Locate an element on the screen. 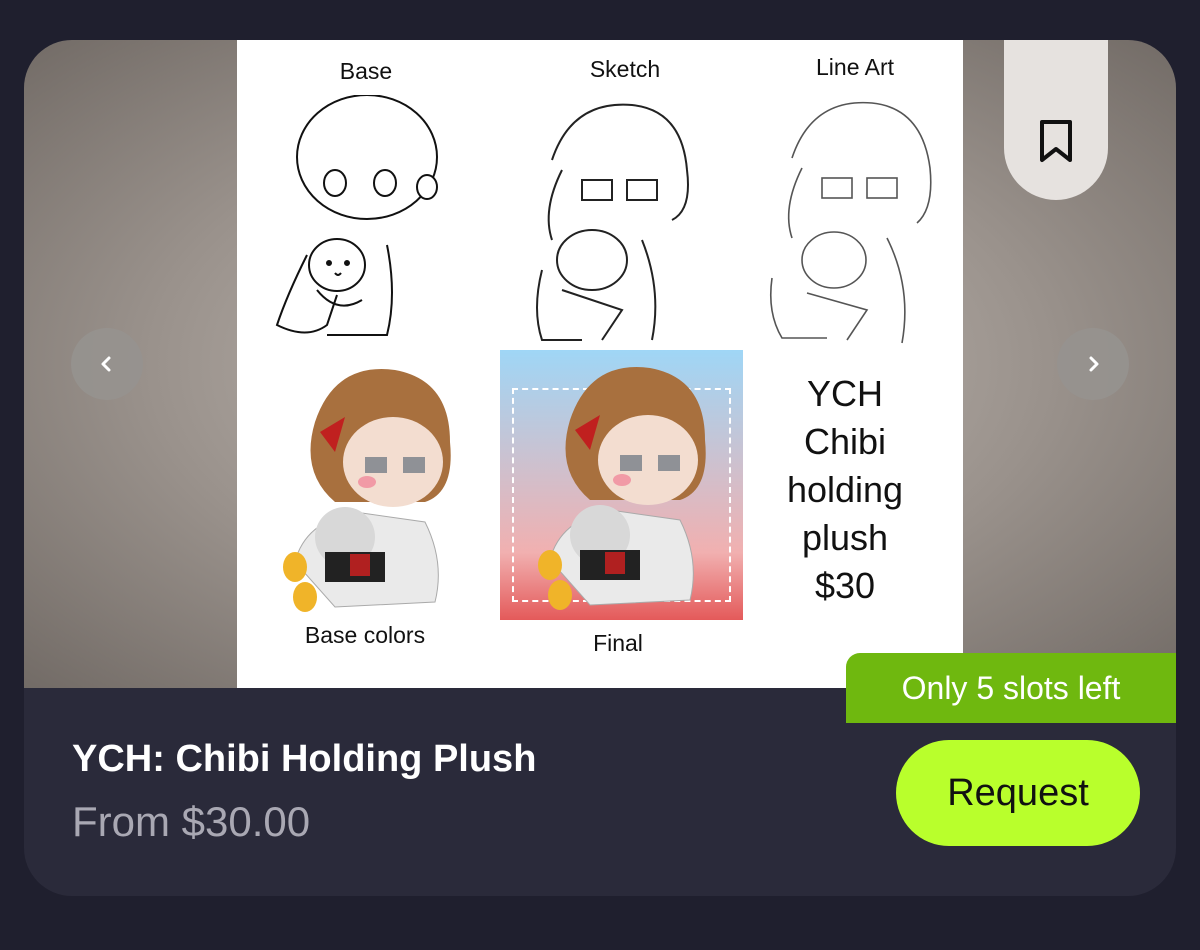  slots-left-badge: Only 5 slots left is located at coordinates (1011, 688).